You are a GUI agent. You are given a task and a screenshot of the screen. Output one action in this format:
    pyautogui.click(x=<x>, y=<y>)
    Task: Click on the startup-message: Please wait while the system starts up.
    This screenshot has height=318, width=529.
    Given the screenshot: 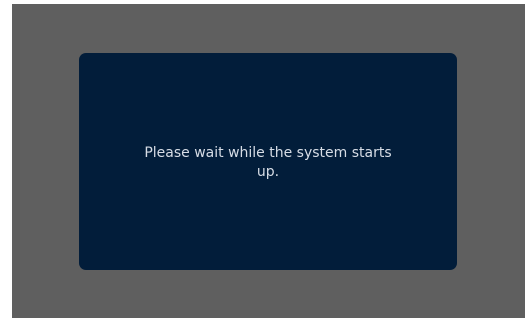 What is the action you would take?
    pyautogui.click(x=268, y=162)
    